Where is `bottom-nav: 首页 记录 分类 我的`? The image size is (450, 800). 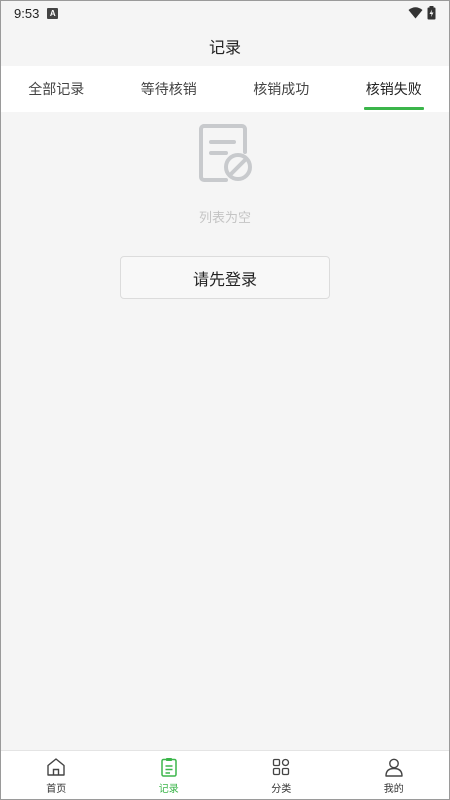
bottom-nav: 首页 记录 分类 我的 is located at coordinates (225, 775).